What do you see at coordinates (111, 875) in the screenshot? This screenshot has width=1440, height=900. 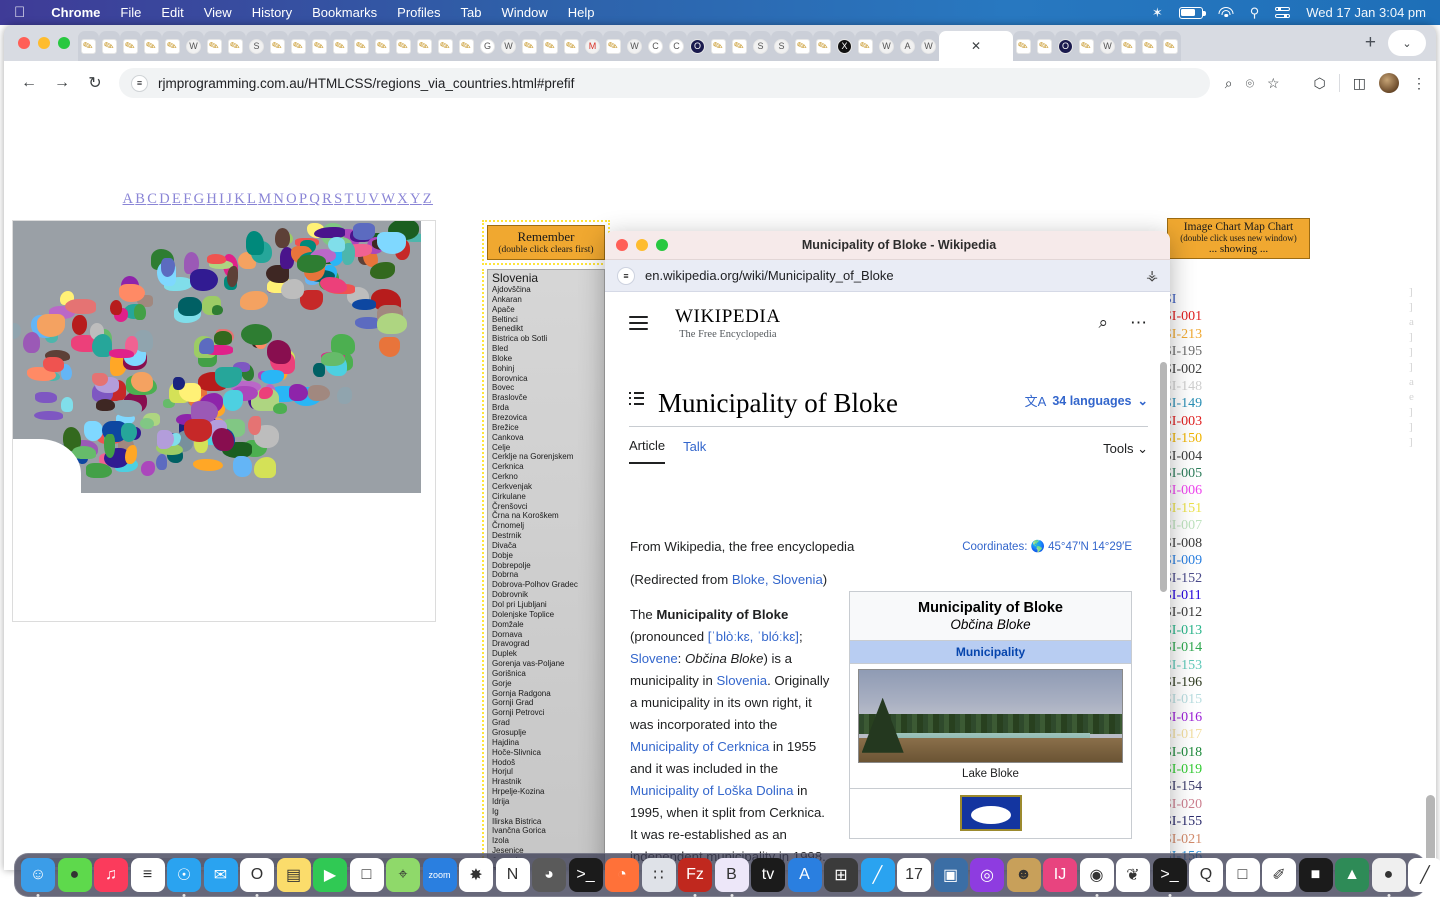 I see `music-icon: ♫` at bounding box center [111, 875].